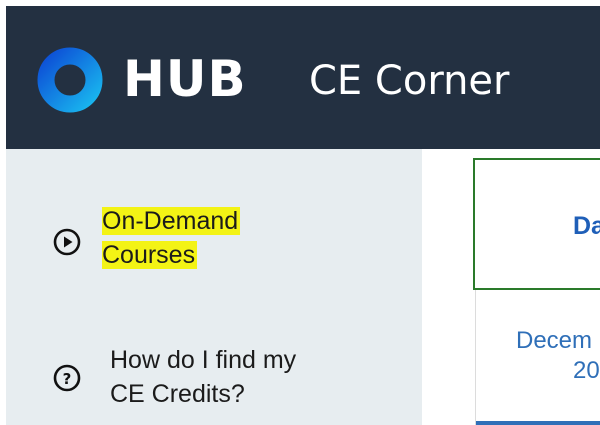 Image resolution: width=600 pixels, height=425 pixels. What do you see at coordinates (536, 224) in the screenshot?
I see `course-card-header: Da` at bounding box center [536, 224].